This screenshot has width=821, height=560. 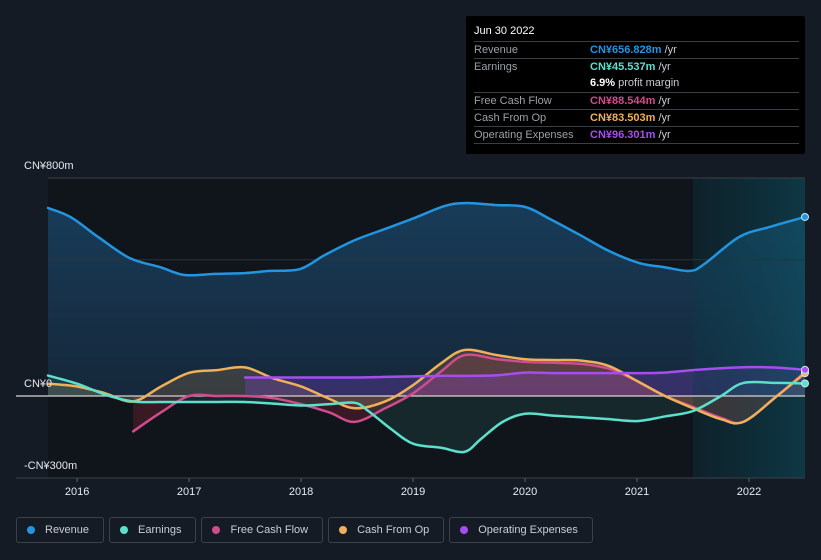 I want to click on y-tick-label-top: CN¥800m, so click(x=49, y=166).